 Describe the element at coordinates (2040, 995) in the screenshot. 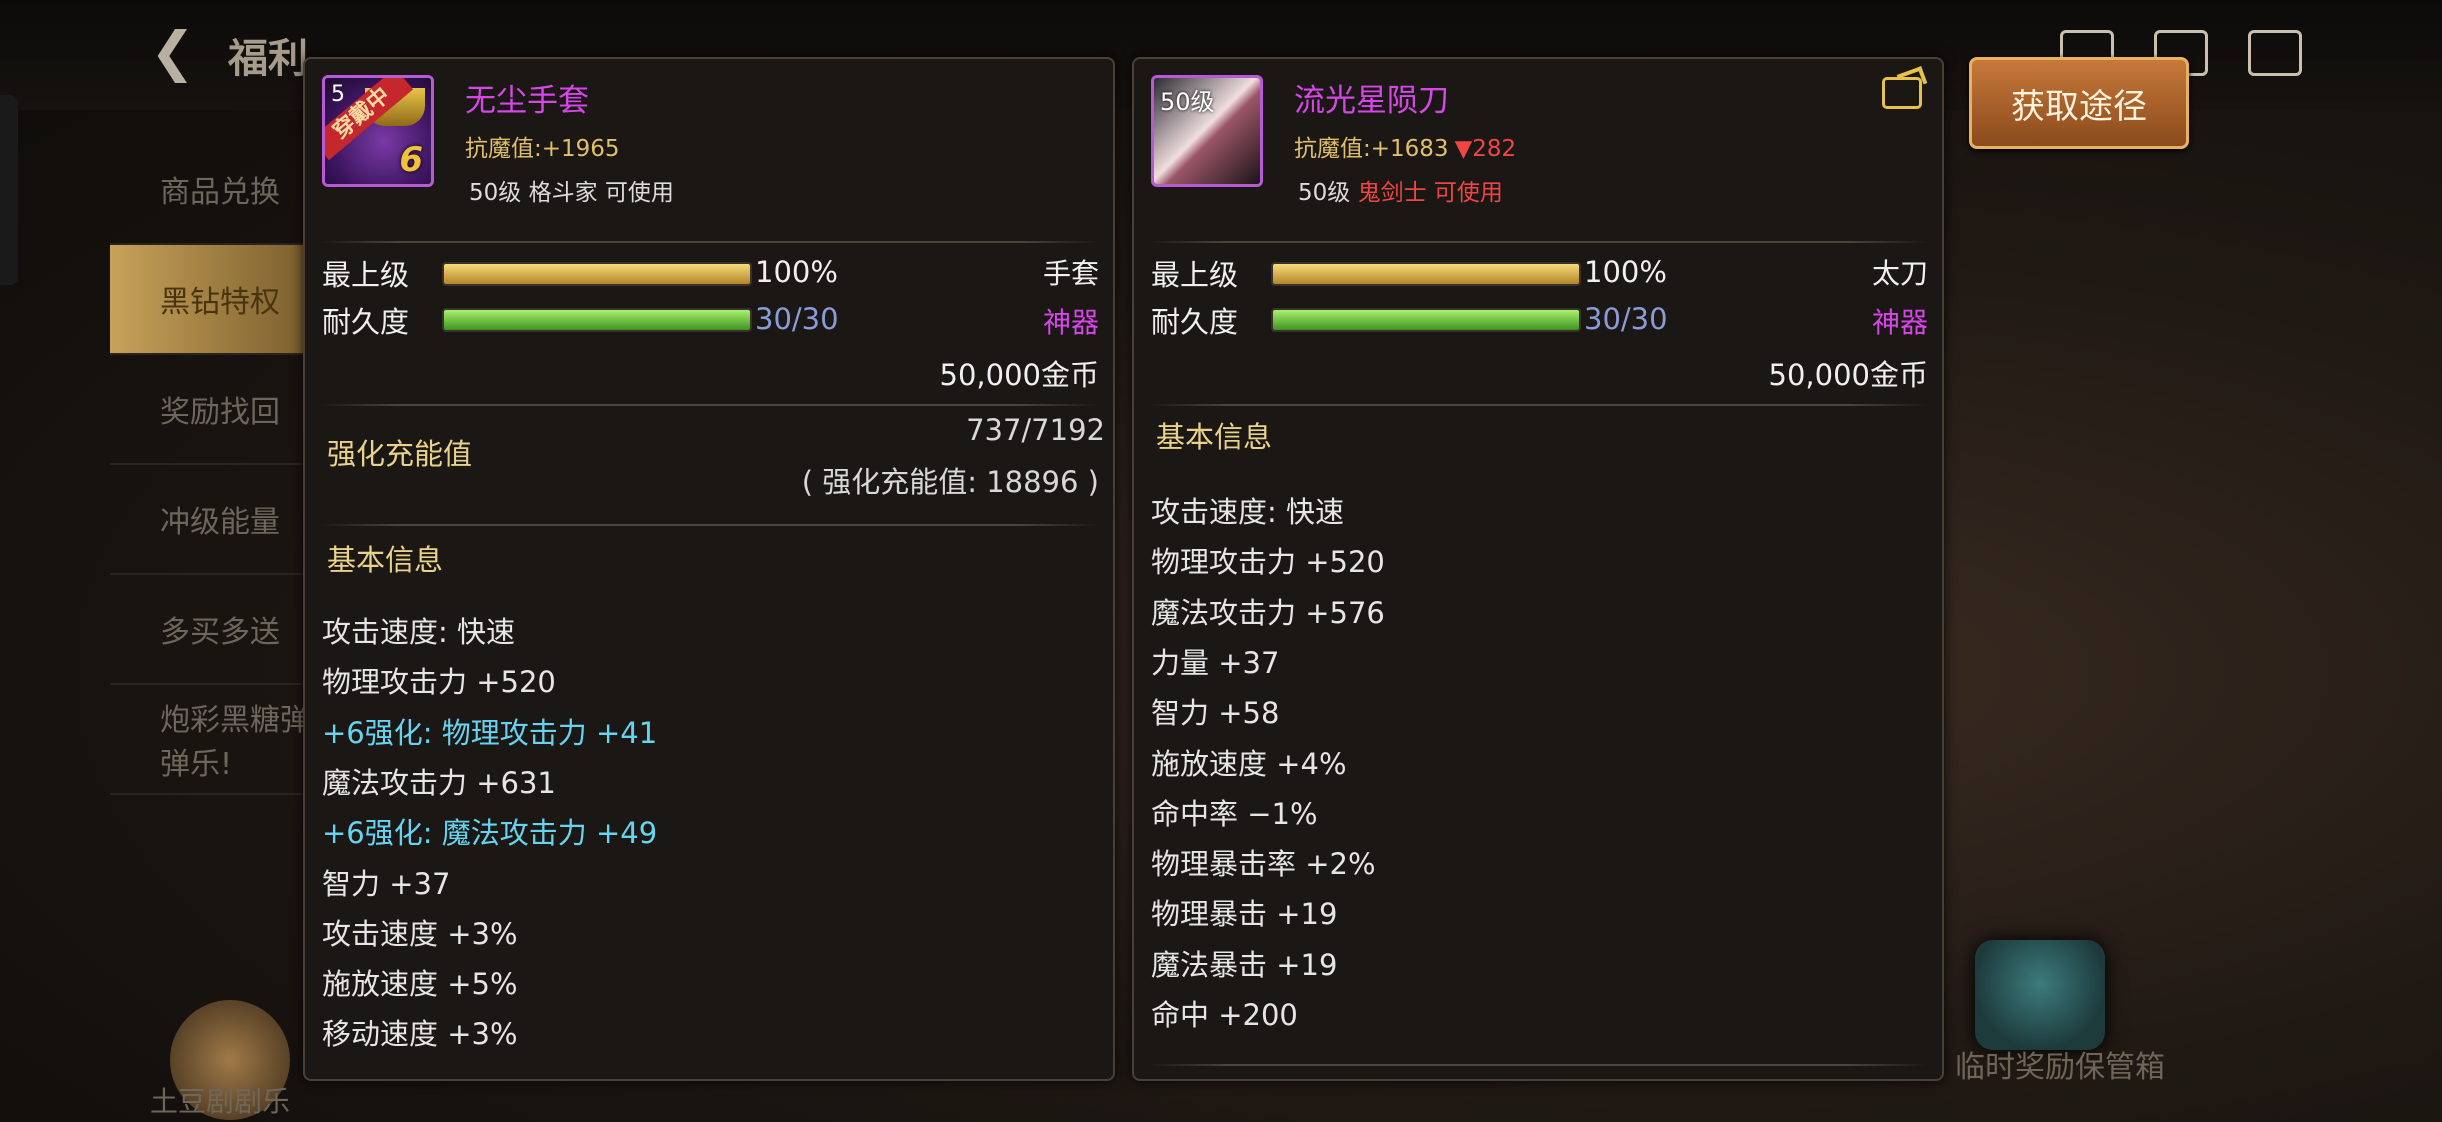

I see `chest-icon` at that location.